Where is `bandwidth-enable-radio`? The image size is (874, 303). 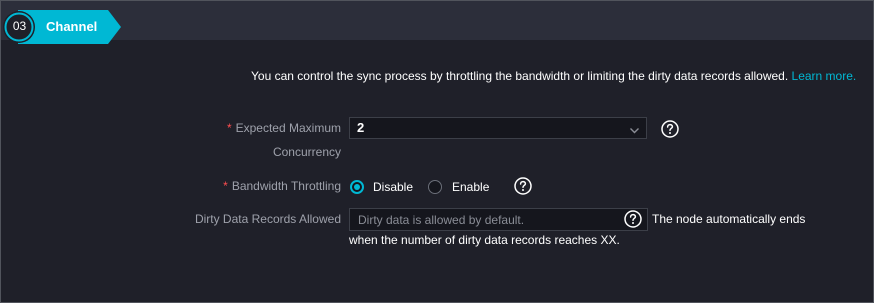
bandwidth-enable-radio is located at coordinates (435, 187).